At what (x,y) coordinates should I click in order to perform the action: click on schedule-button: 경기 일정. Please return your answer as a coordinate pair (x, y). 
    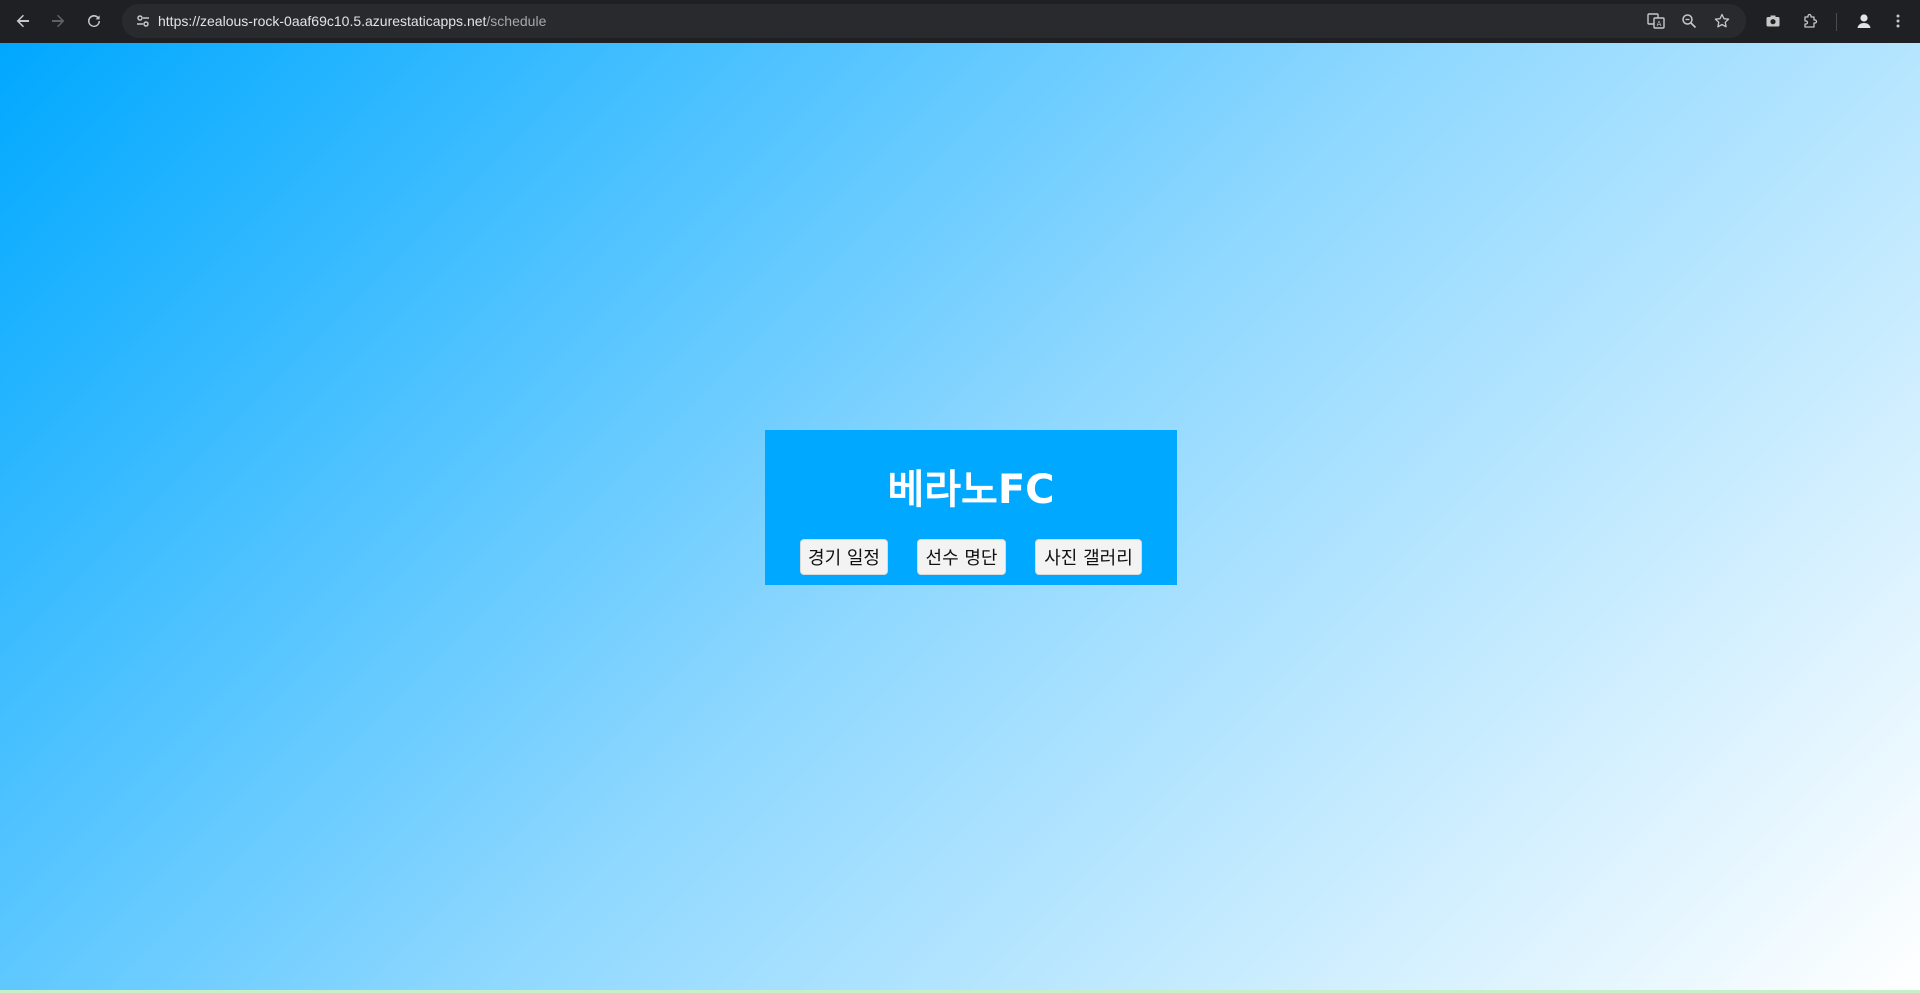
    Looking at the image, I should click on (844, 557).